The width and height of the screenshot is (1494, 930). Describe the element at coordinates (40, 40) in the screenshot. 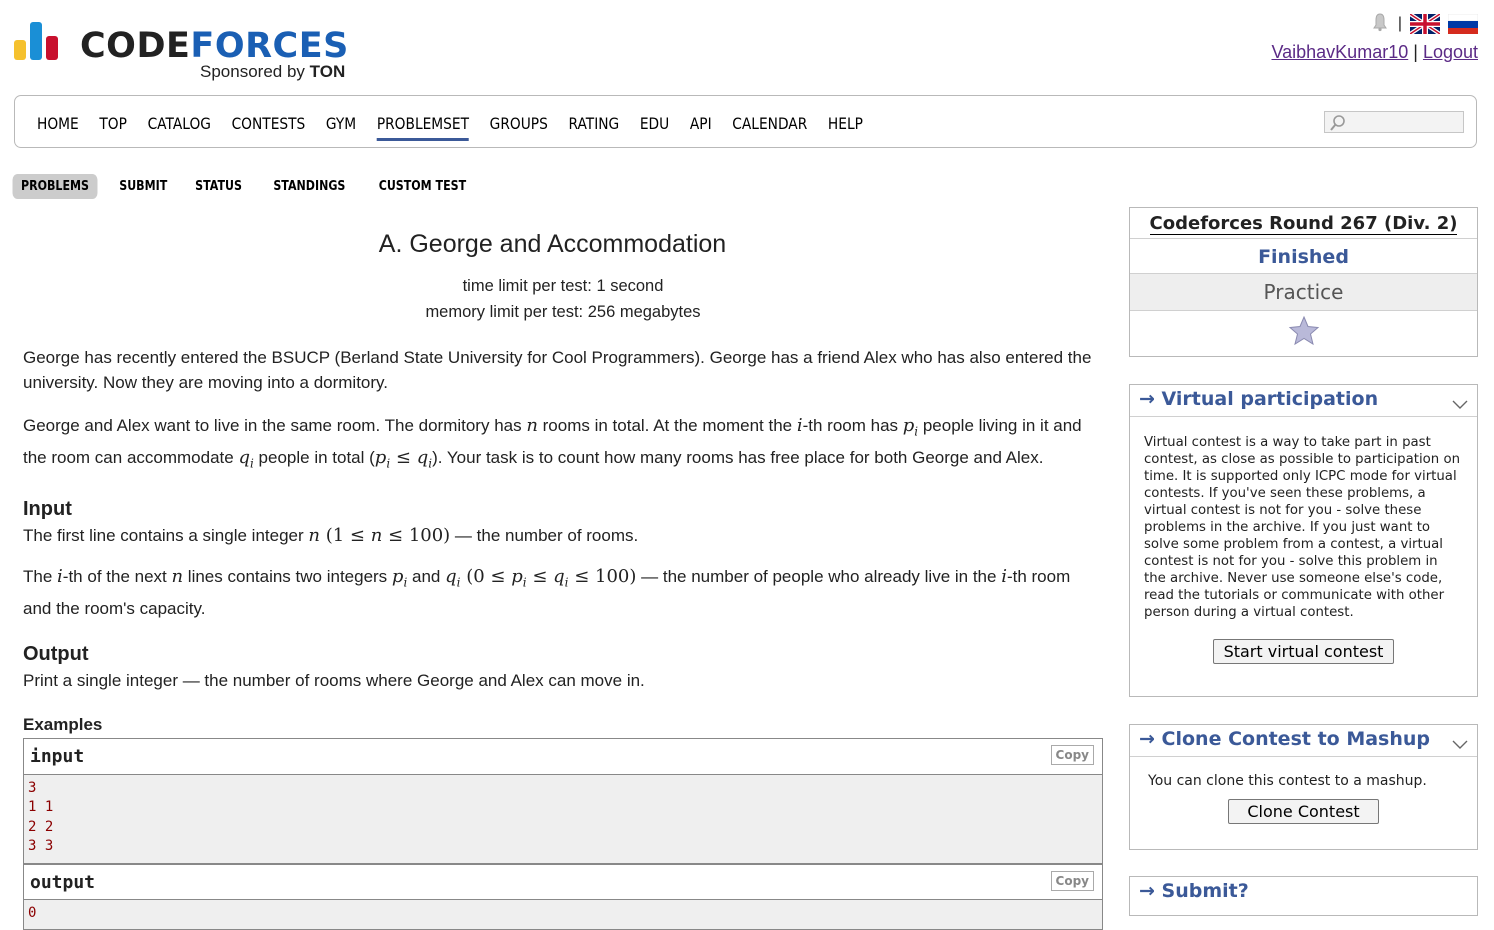

I see `logo-bars-icon` at that location.